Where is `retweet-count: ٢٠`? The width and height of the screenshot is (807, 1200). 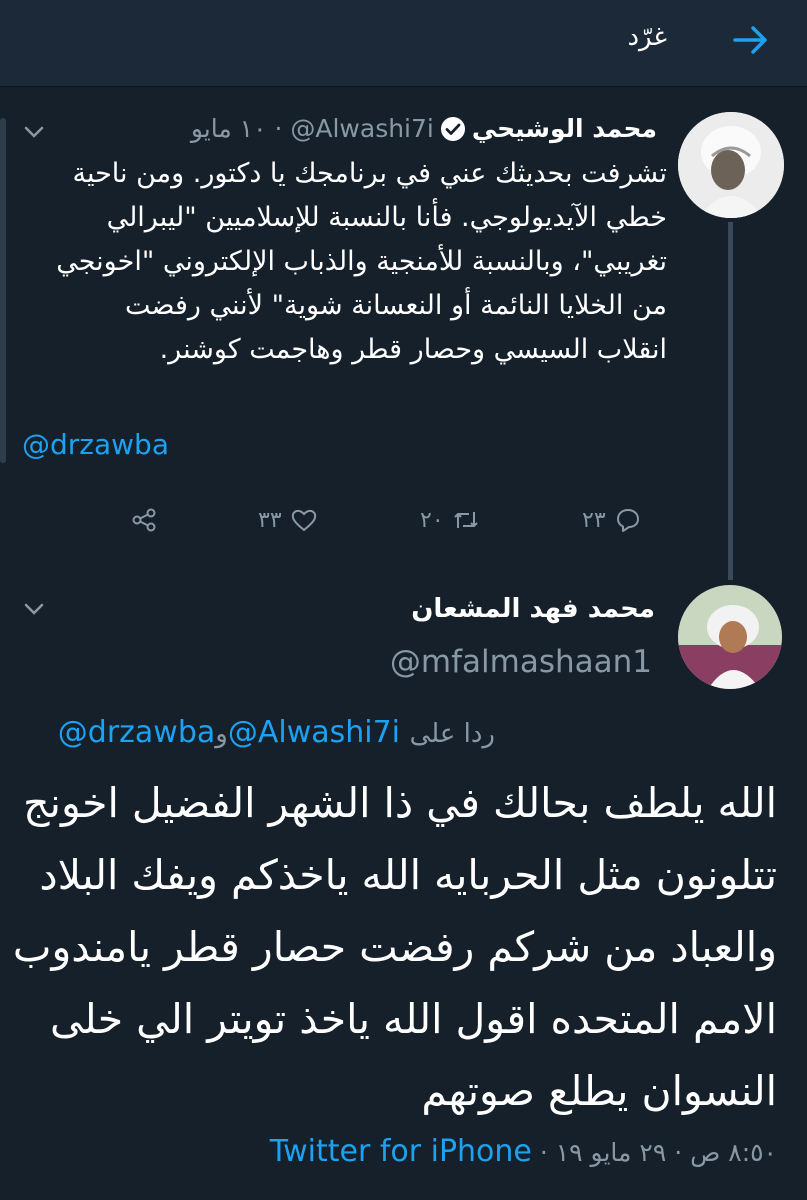 retweet-count: ٢٠ is located at coordinates (432, 520).